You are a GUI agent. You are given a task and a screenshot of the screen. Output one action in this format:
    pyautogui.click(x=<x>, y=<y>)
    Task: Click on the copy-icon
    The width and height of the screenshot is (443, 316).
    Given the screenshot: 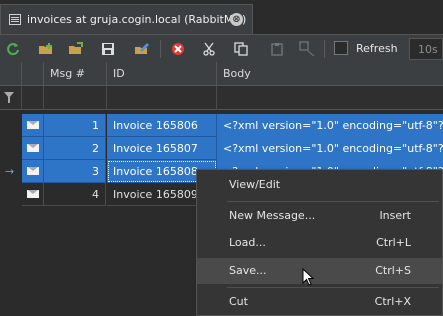 What is the action you would take?
    pyautogui.click(x=241, y=49)
    